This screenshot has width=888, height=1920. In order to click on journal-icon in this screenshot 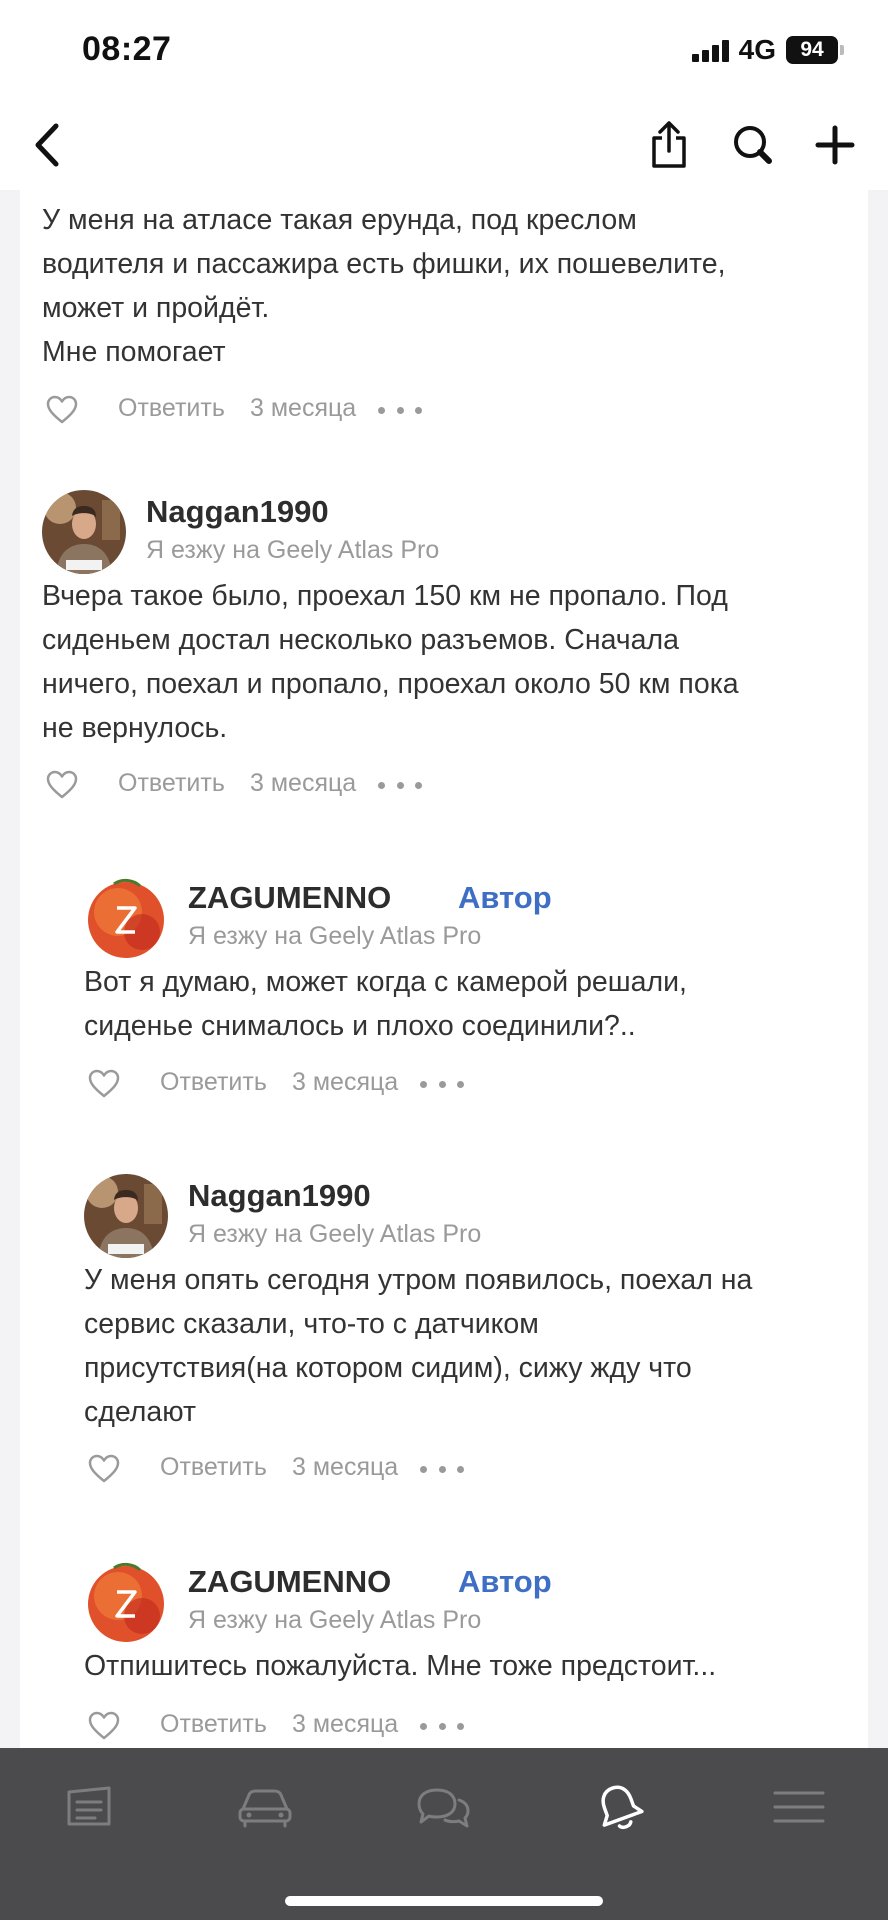, I will do `click(89, 1806)`.